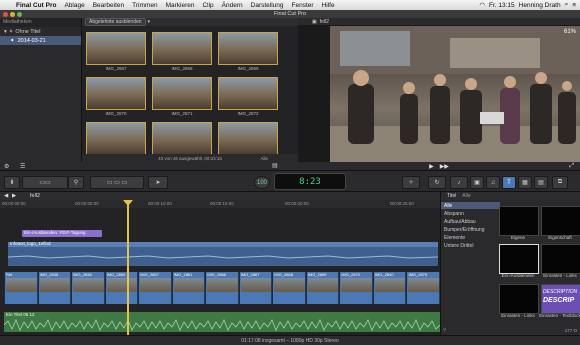 This screenshot has width=580, height=345. Describe the element at coordinates (264, 158) in the screenshot. I see `browser-footer-filter: Alle` at that location.